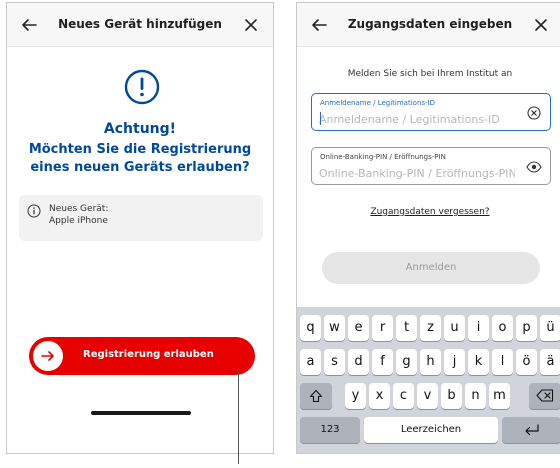 The height and width of the screenshot is (468, 560). Describe the element at coordinates (310, 328) in the screenshot. I see `key: q` at that location.